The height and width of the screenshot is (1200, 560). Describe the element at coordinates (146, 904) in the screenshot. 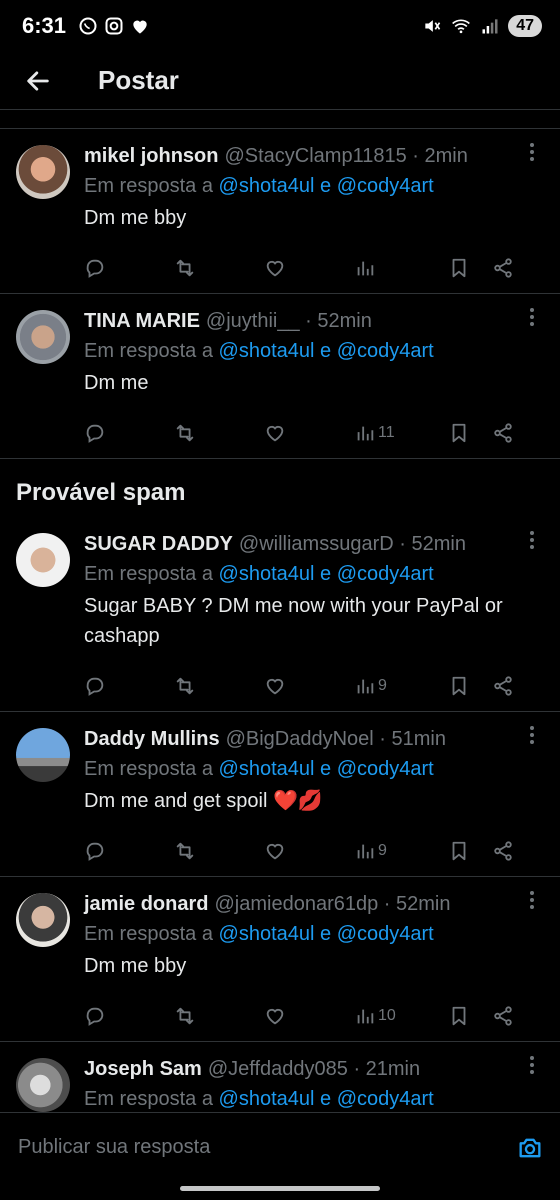

I see `author-name: jamie donard` at that location.